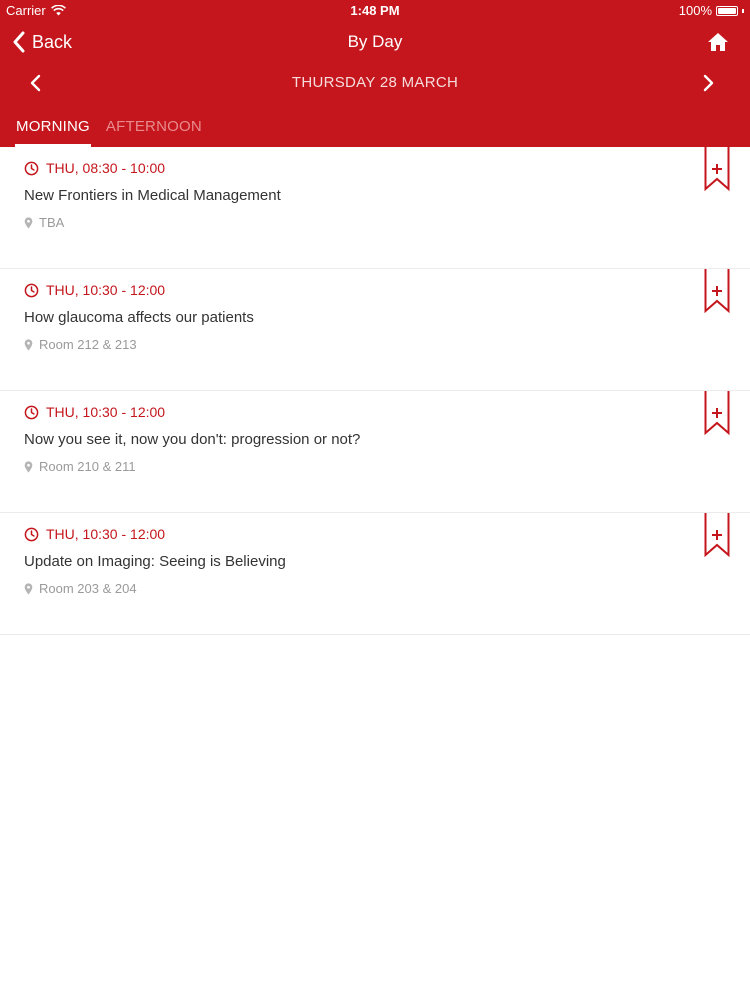  I want to click on session-location: Room 210 & 211, so click(80, 466).